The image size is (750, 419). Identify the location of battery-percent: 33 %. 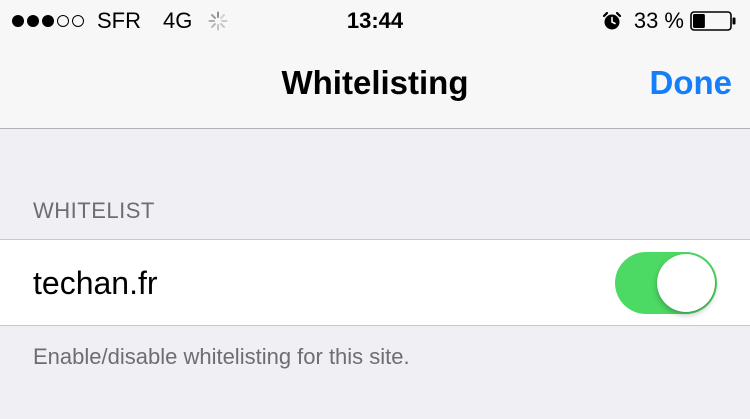
(658, 20).